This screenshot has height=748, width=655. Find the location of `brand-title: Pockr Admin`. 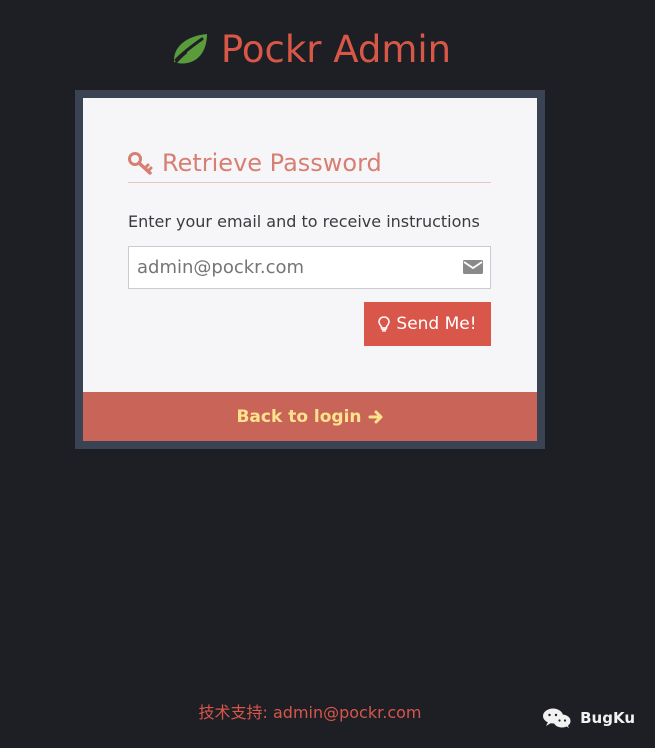

brand-title: Pockr Admin is located at coordinates (336, 49).